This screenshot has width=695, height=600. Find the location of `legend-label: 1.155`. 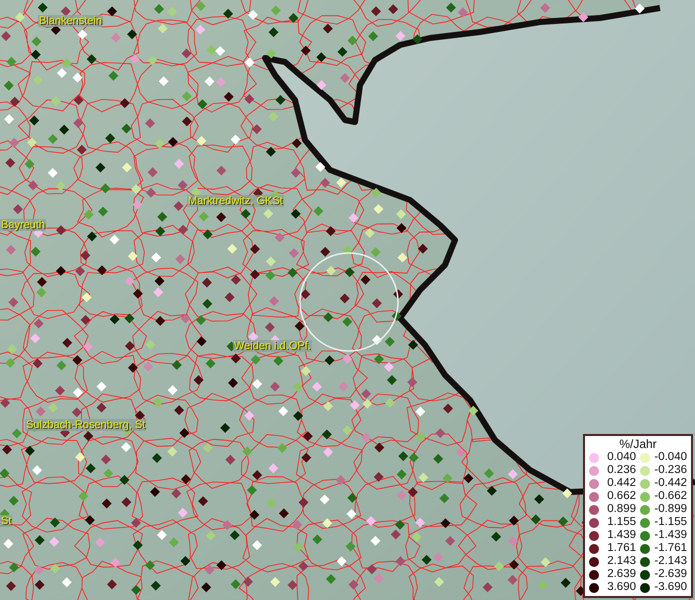

legend-label: 1.155 is located at coordinates (621, 522).